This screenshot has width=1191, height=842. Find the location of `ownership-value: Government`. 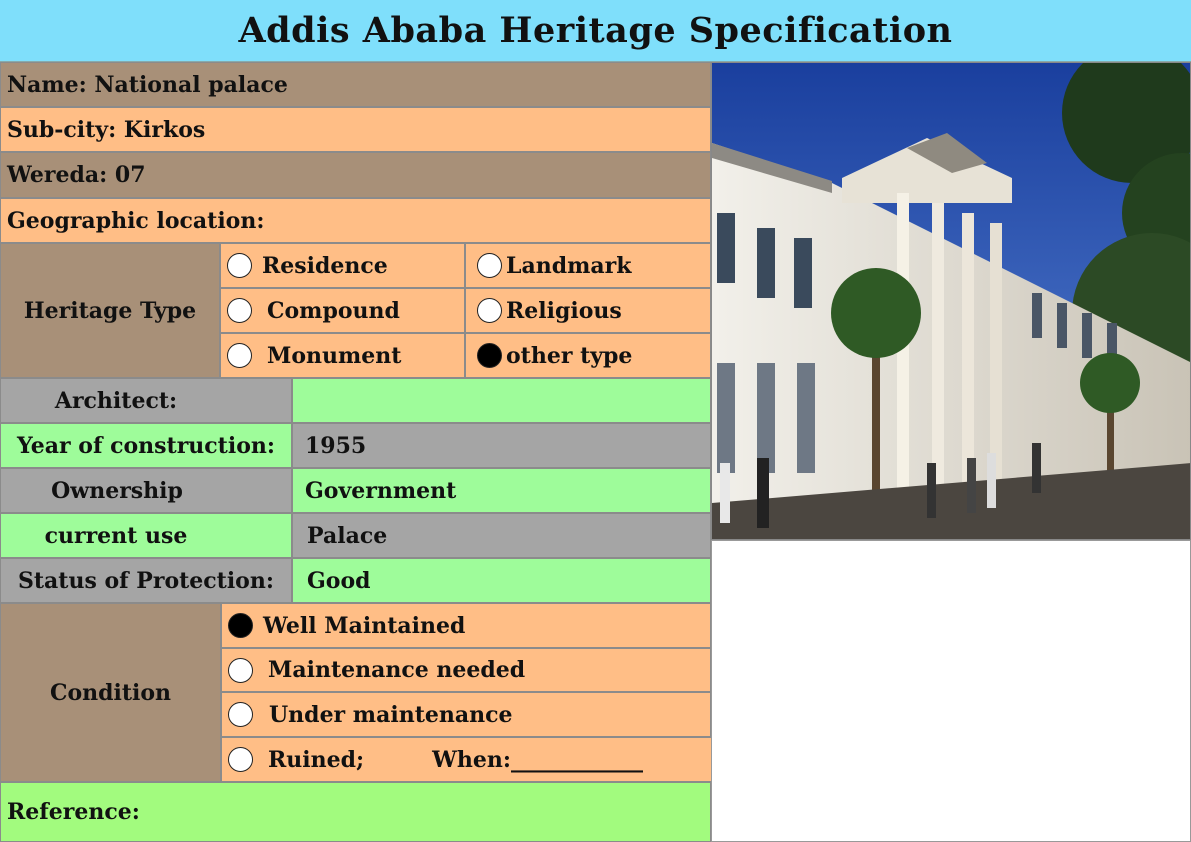

ownership-value: Government is located at coordinates (501, 490).